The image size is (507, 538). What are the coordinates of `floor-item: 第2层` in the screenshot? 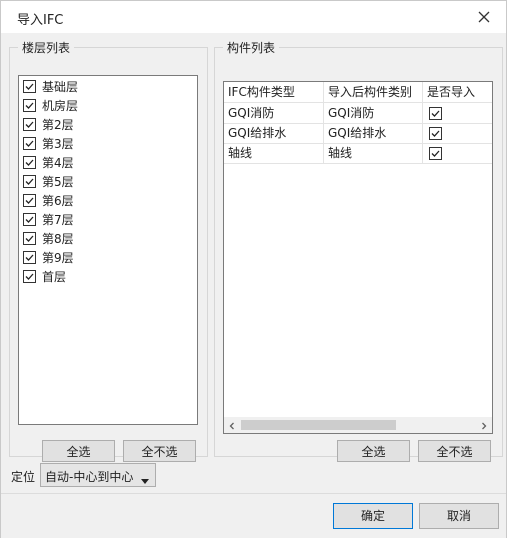 It's located at (48, 124).